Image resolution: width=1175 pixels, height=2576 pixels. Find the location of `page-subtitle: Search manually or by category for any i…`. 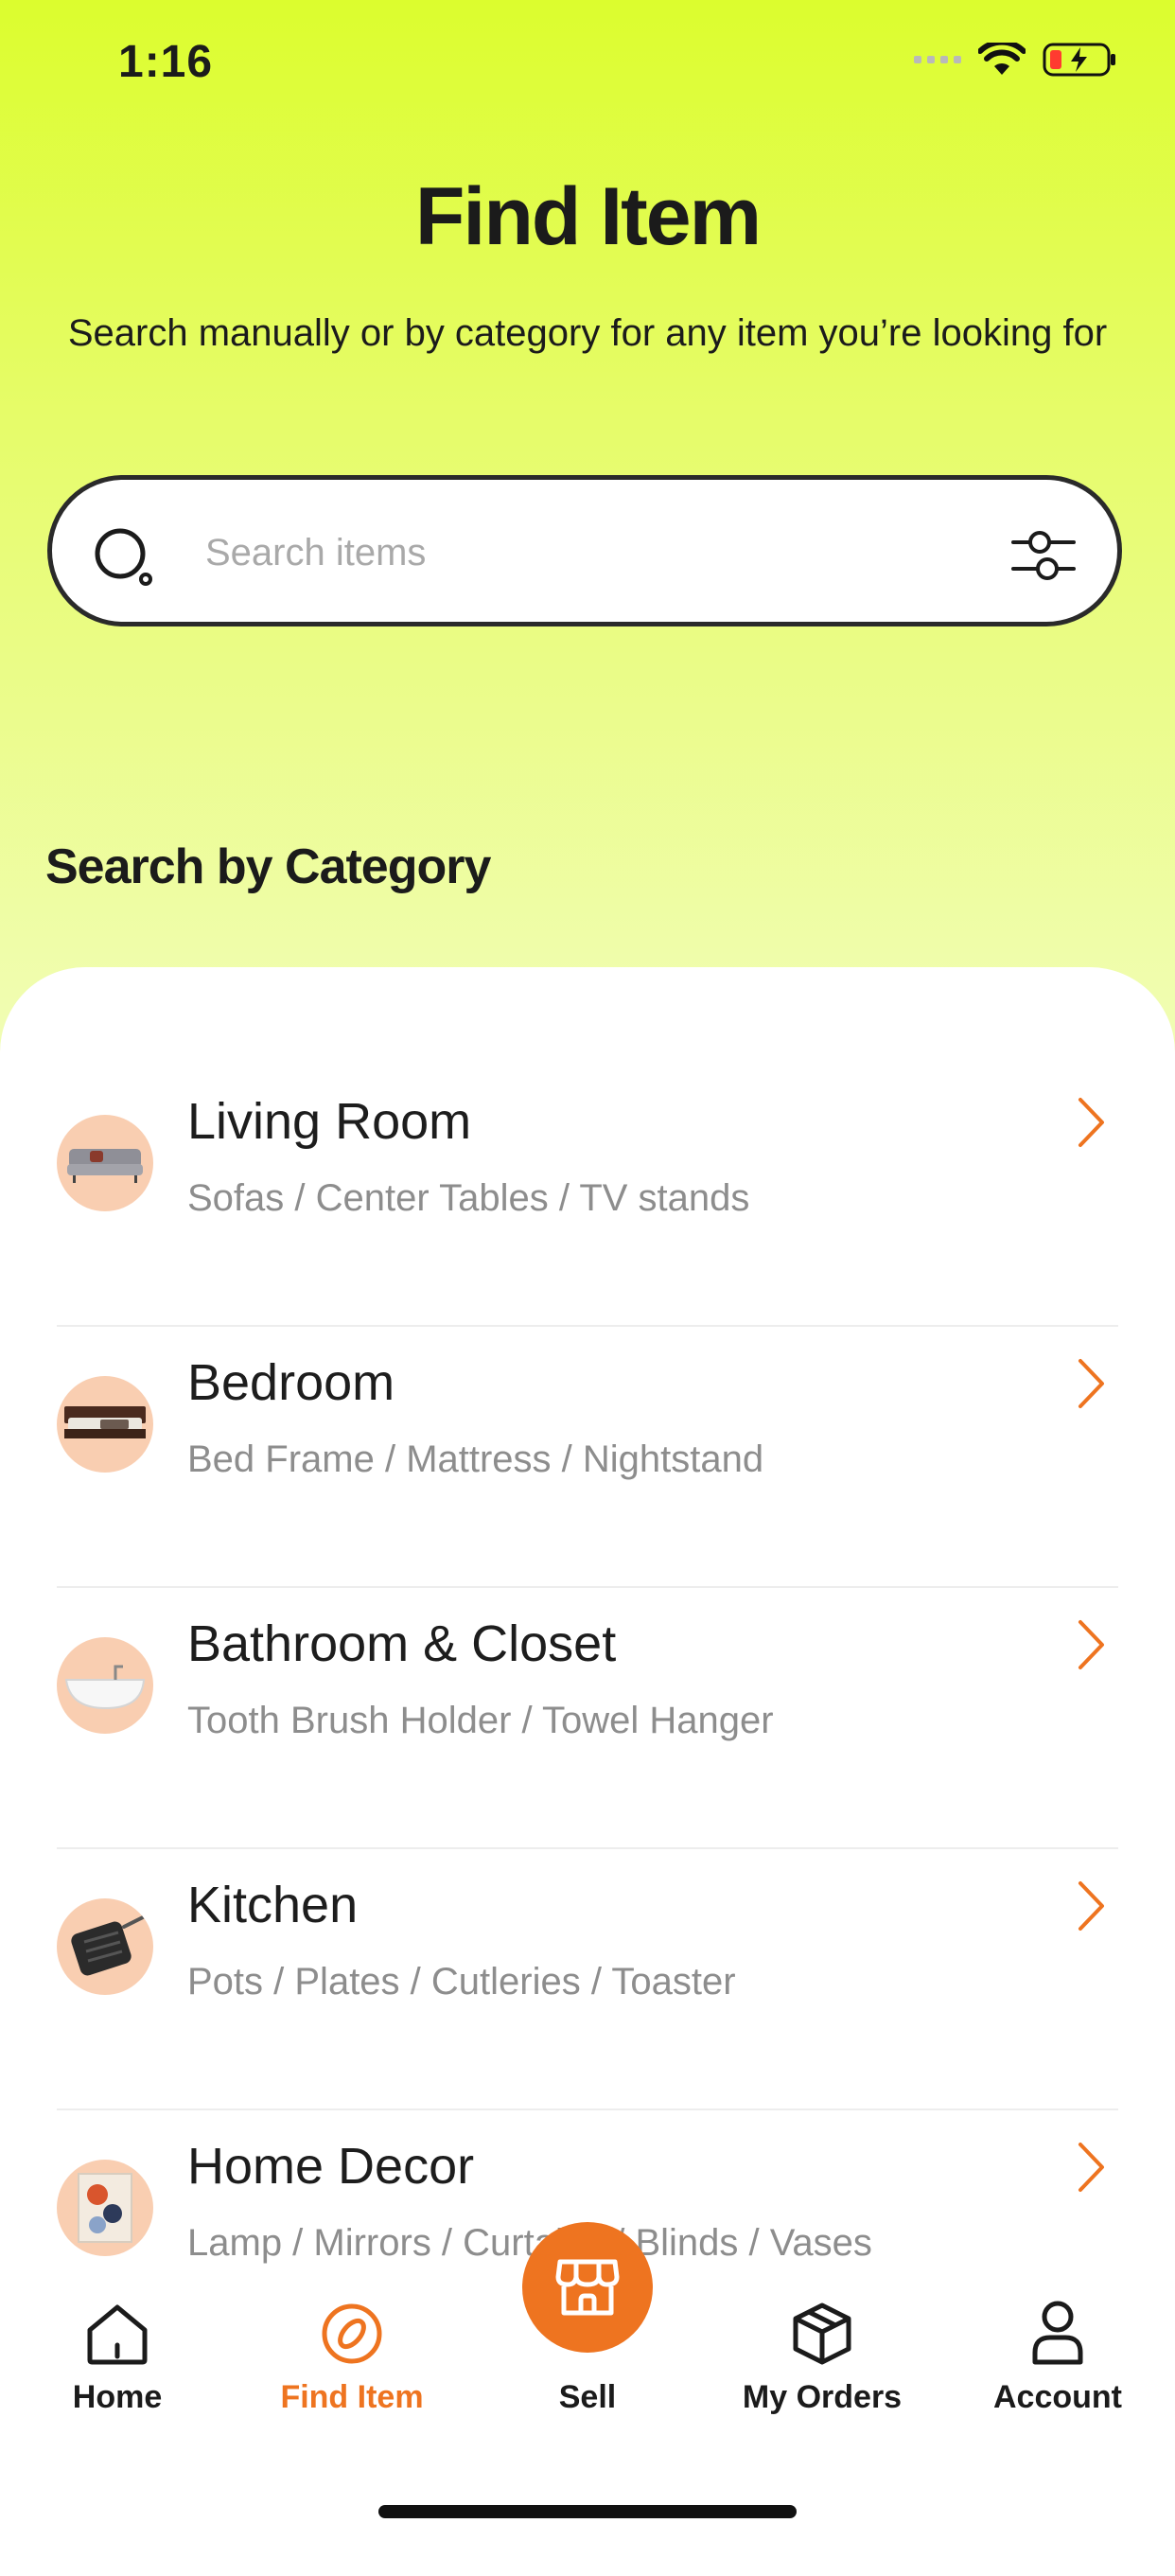

page-subtitle: Search manually or by category for any i… is located at coordinates (587, 333).